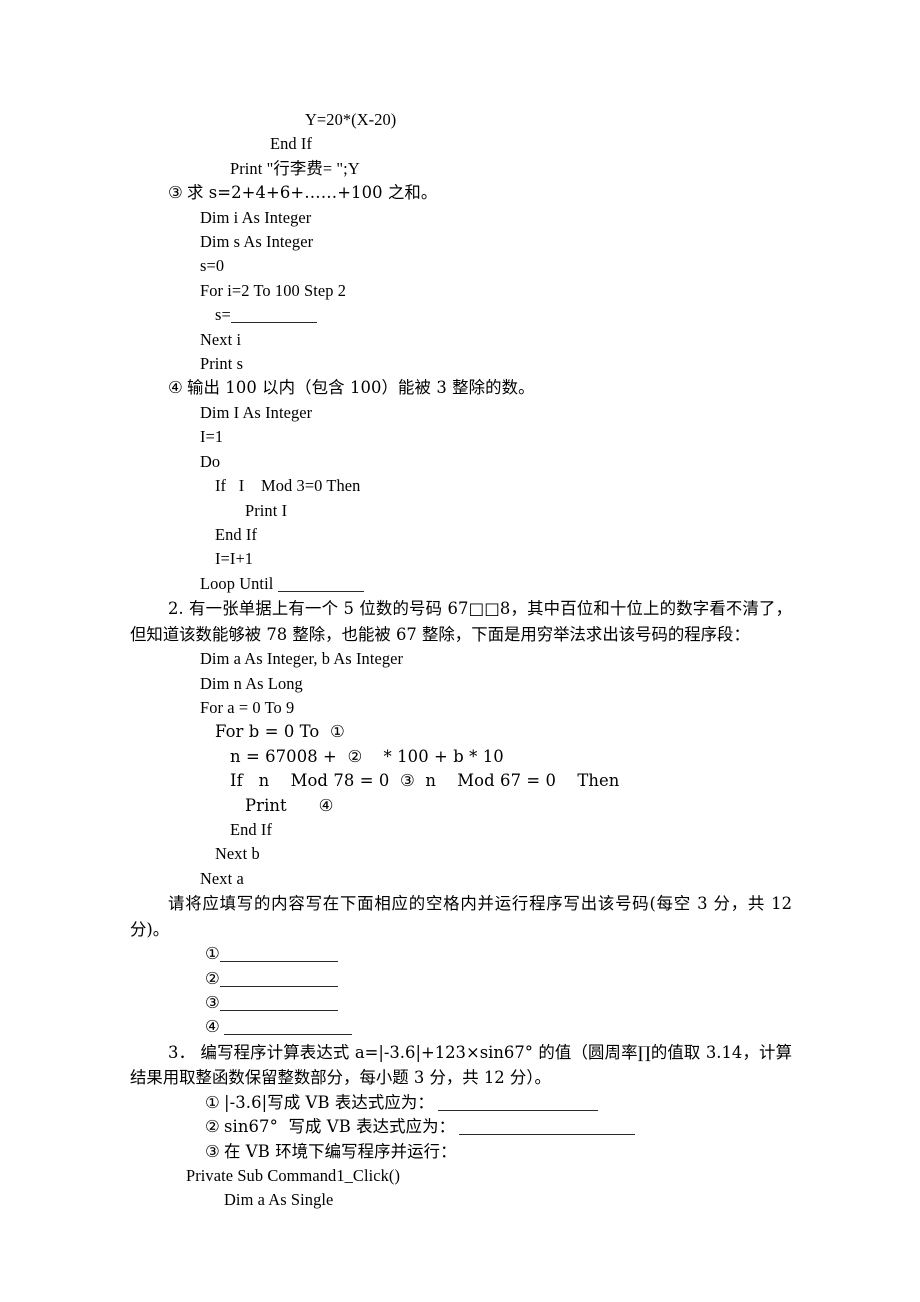  What do you see at coordinates (461, 584) in the screenshot?
I see `item4-code-loop-until: Loop Until` at bounding box center [461, 584].